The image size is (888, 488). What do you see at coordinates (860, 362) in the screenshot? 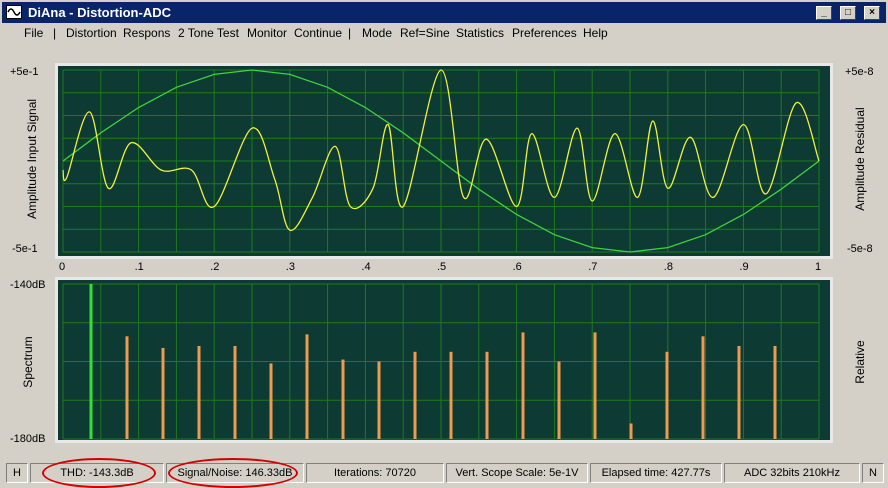
I see `spectrum-right-axis-label: Relative` at bounding box center [860, 362].